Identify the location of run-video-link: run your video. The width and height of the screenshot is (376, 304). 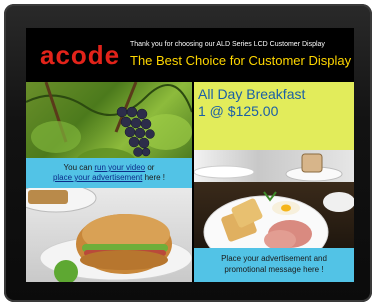
(119, 167).